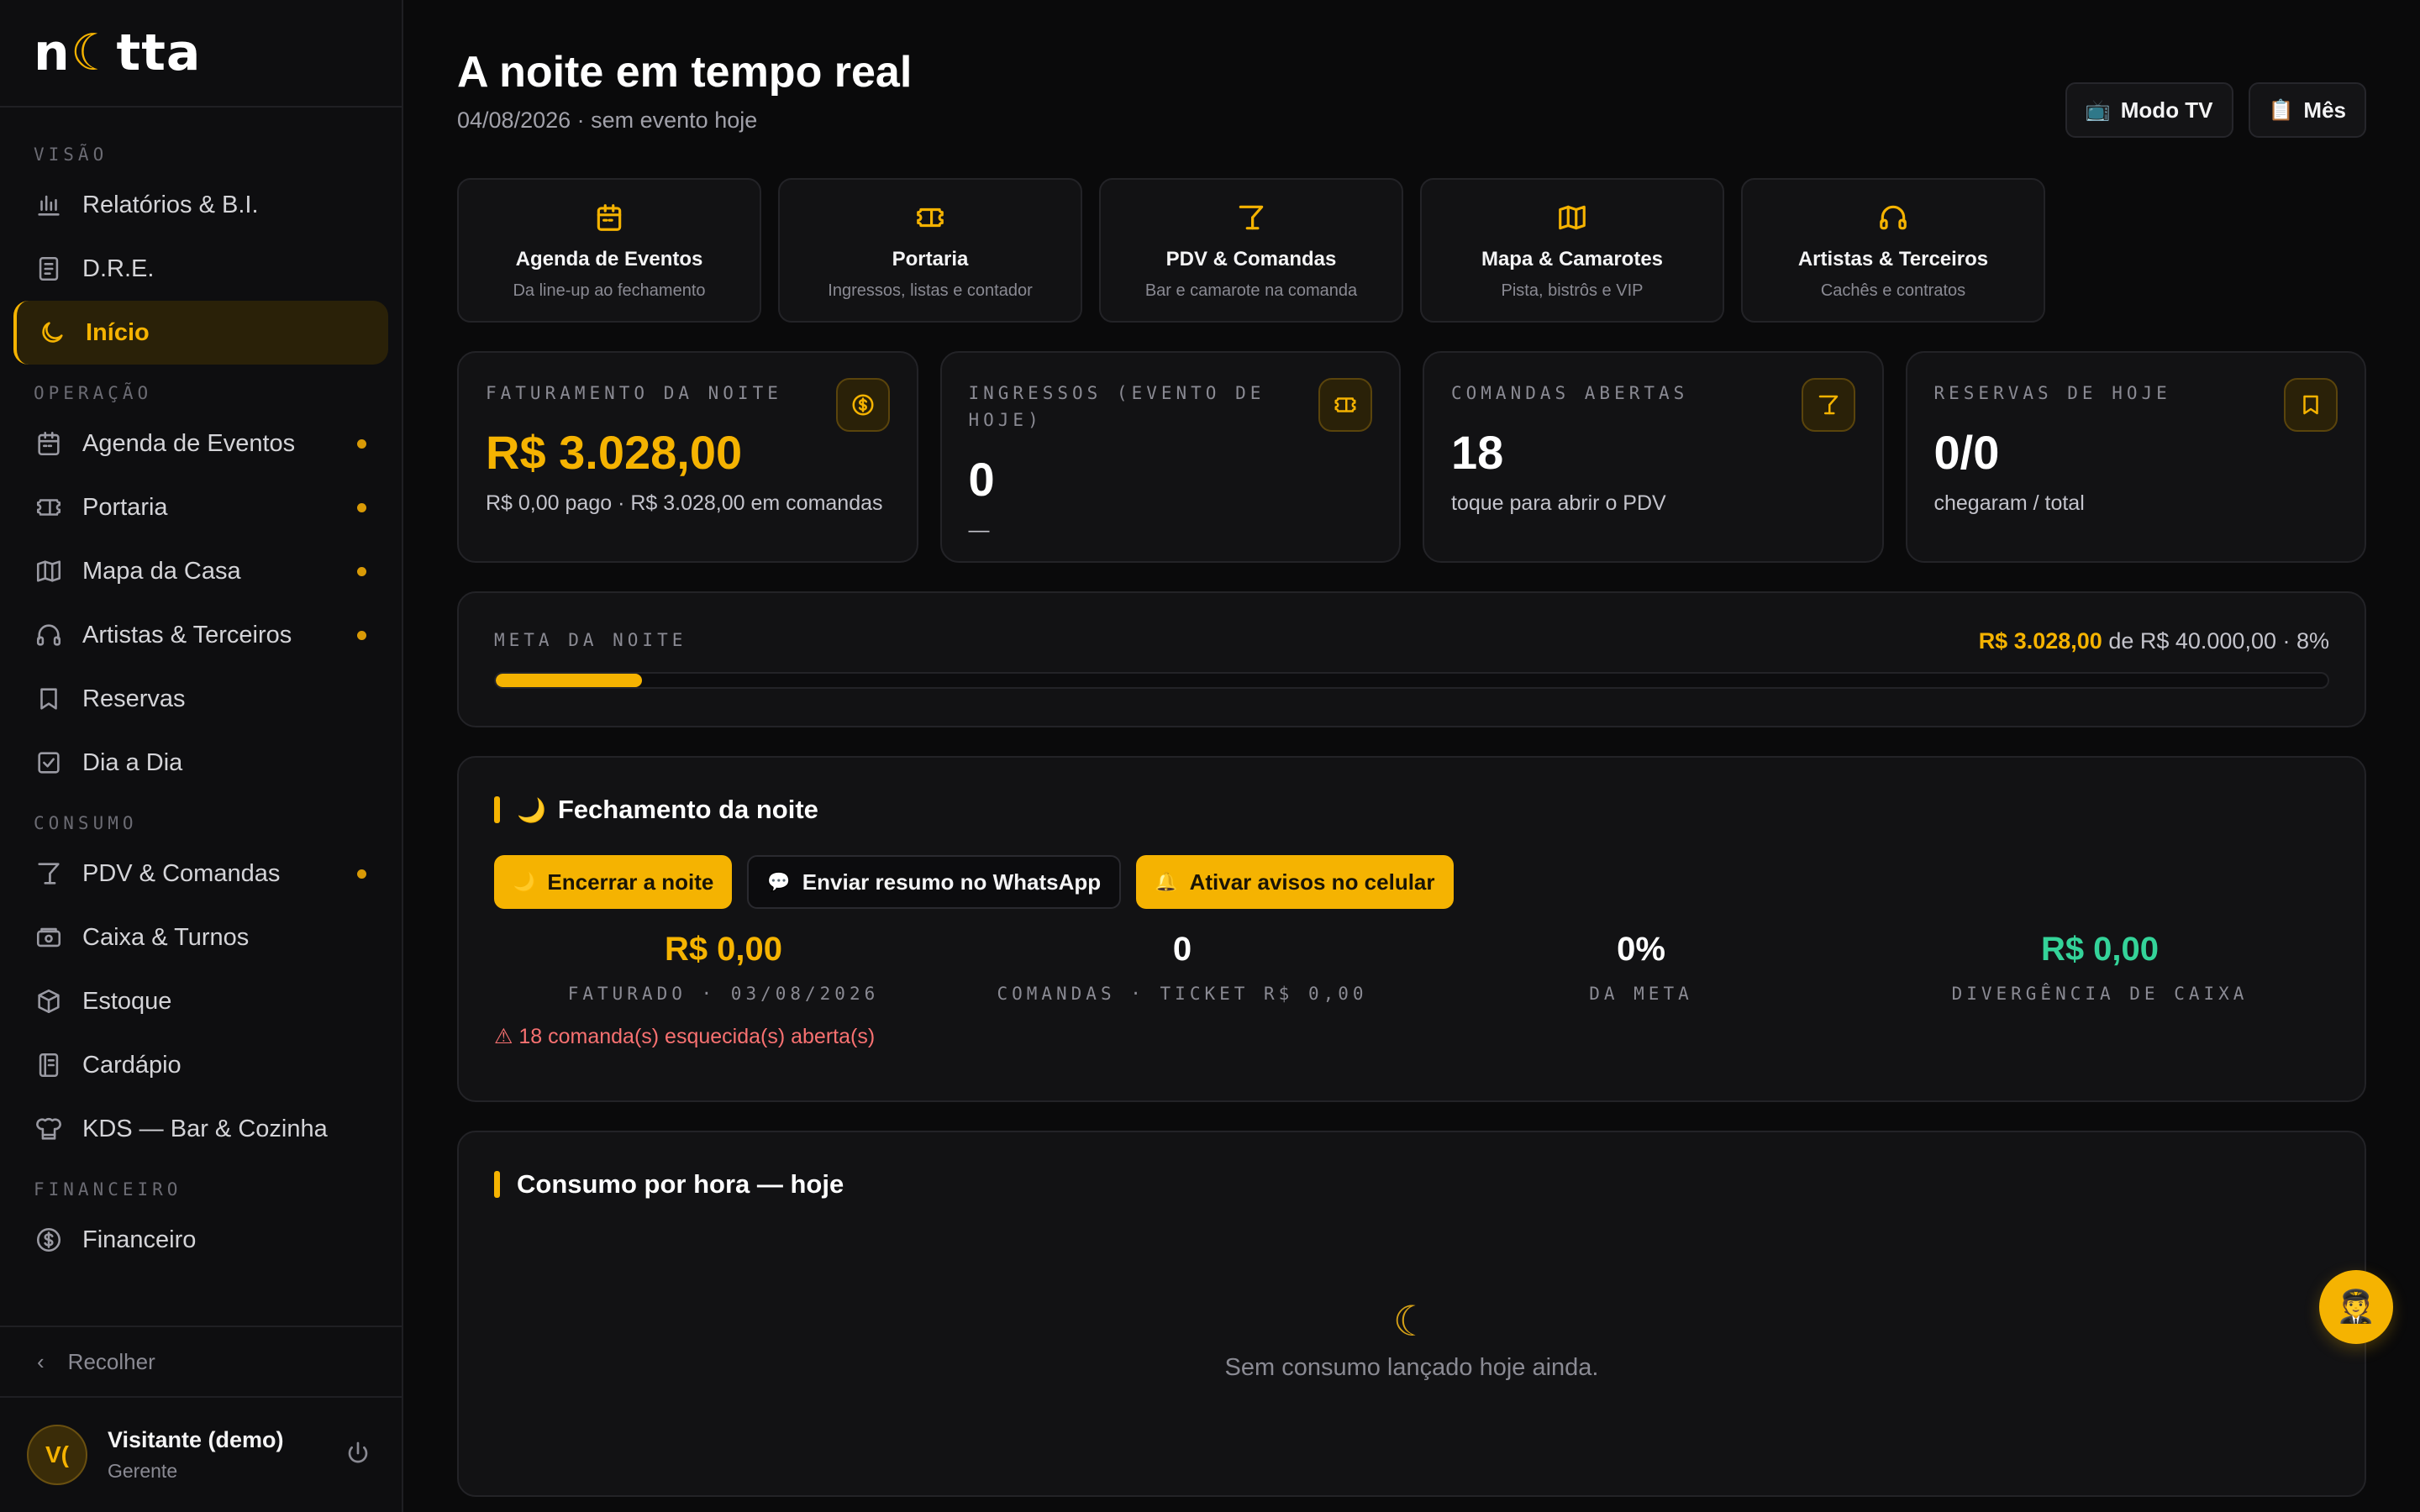  What do you see at coordinates (360, 1455) in the screenshot?
I see `power-icon` at bounding box center [360, 1455].